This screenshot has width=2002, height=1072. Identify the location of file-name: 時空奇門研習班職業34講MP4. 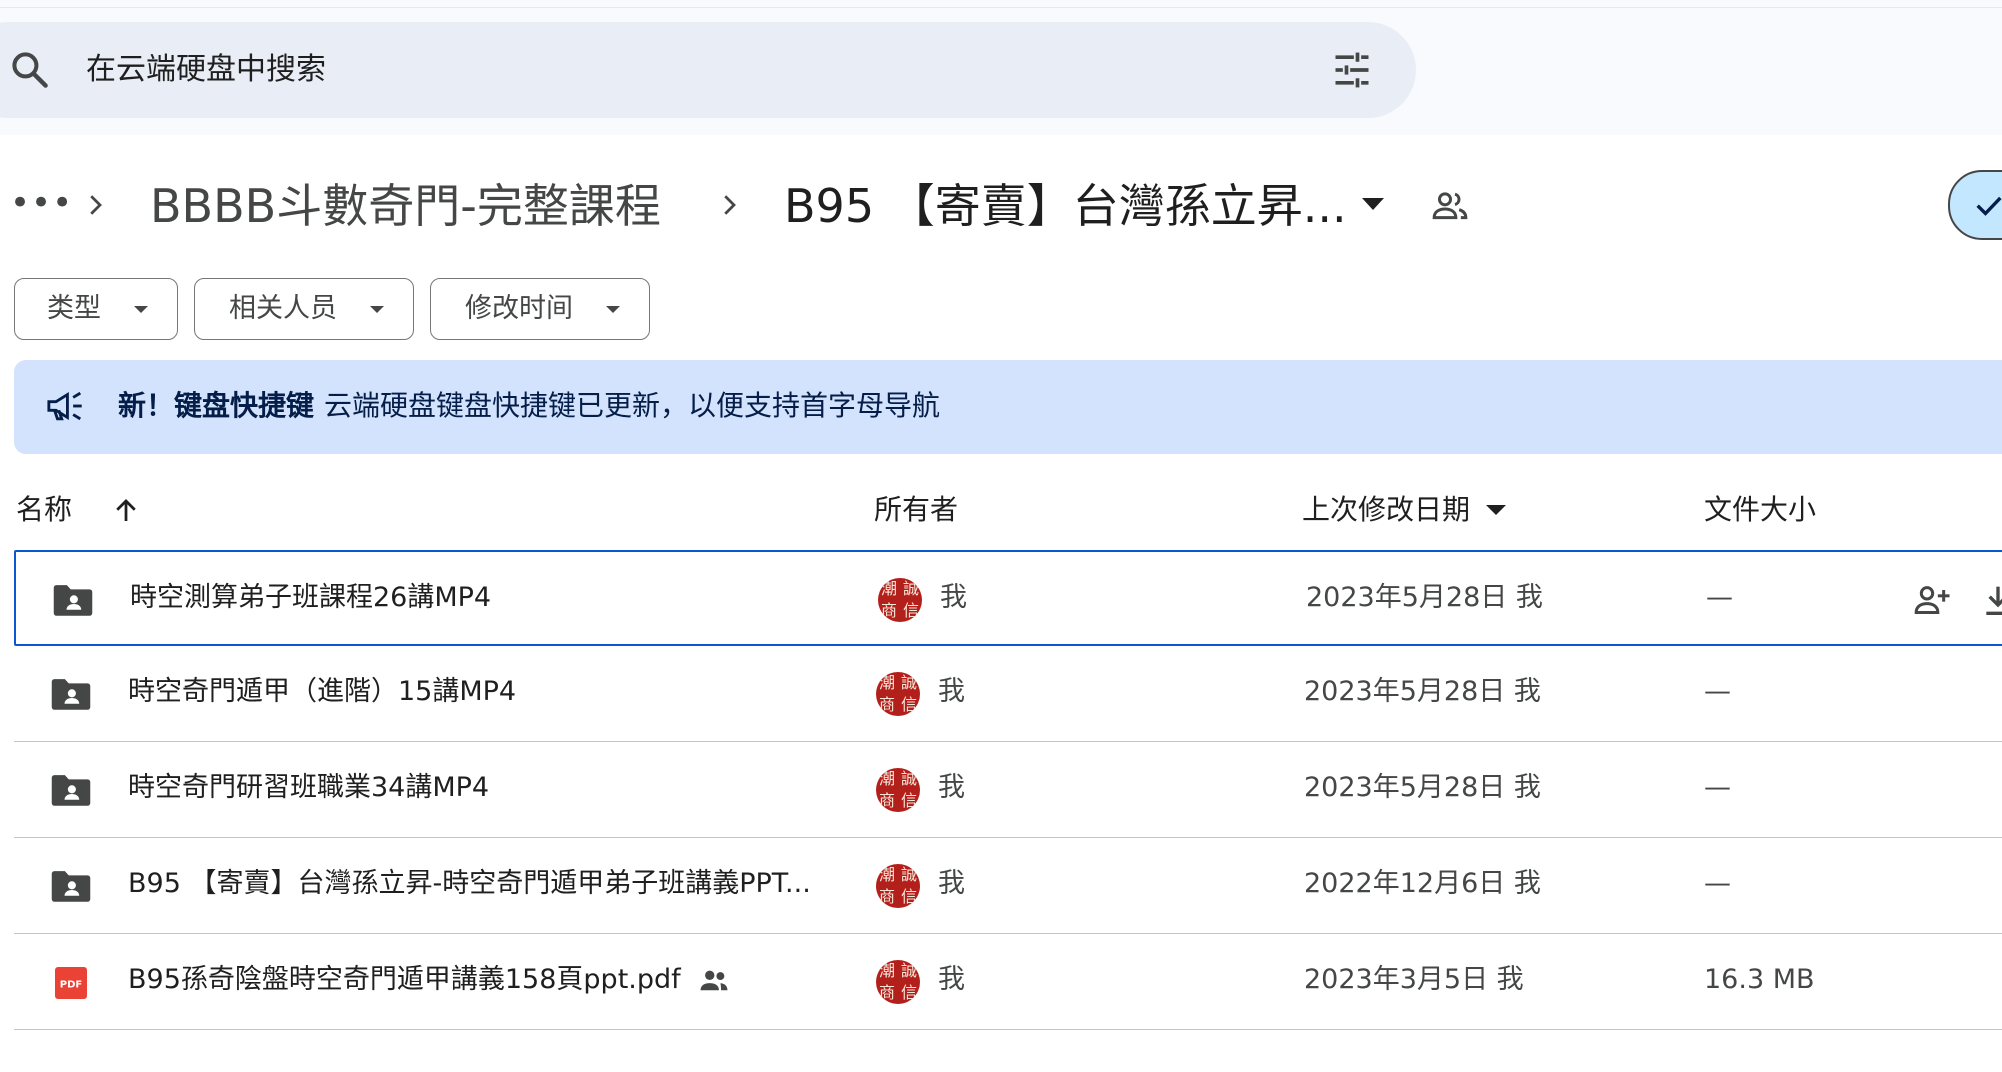
(308, 788).